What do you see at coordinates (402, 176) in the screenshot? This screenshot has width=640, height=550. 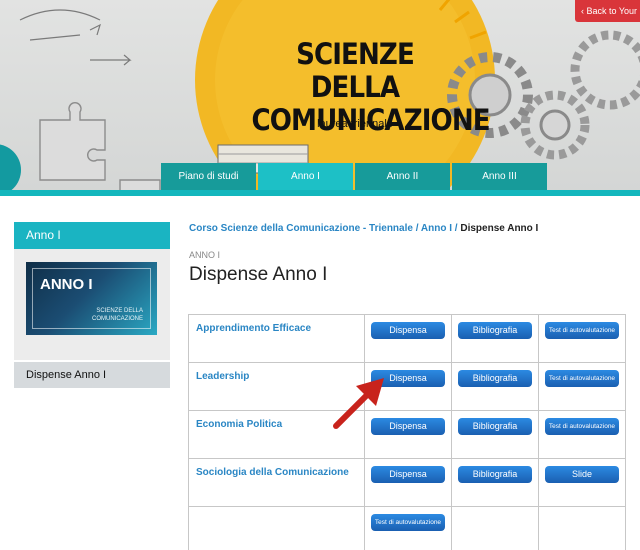 I see `tab-anno-2: Anno II` at bounding box center [402, 176].